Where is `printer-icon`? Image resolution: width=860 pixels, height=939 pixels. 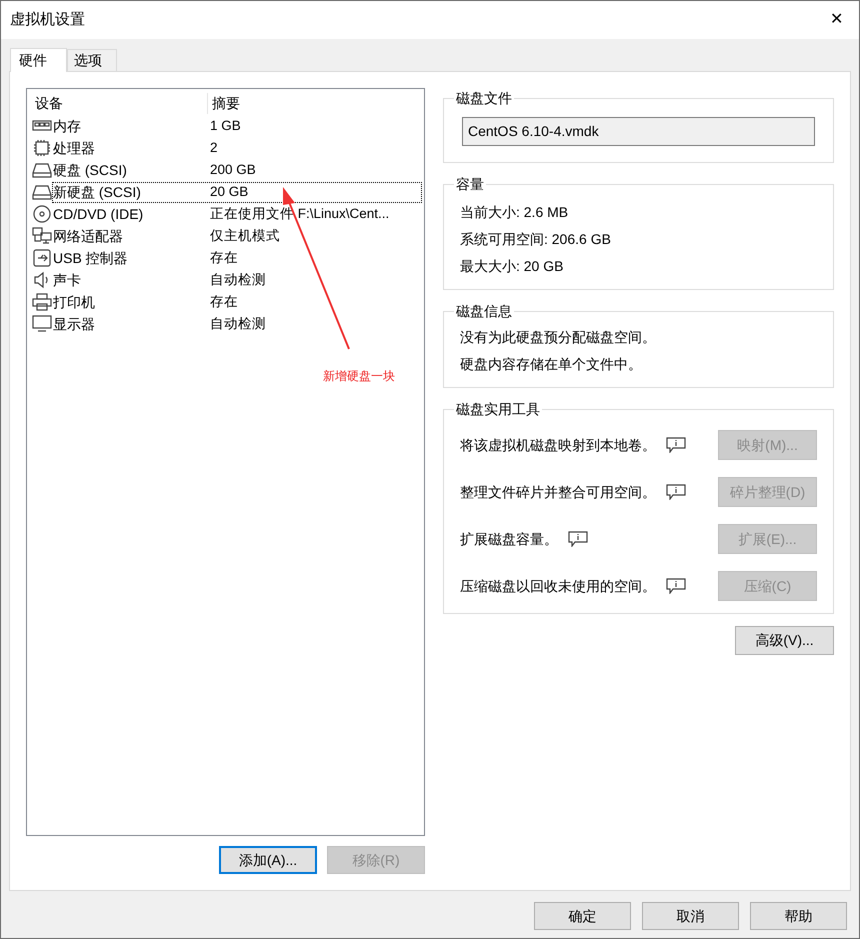 printer-icon is located at coordinates (42, 302).